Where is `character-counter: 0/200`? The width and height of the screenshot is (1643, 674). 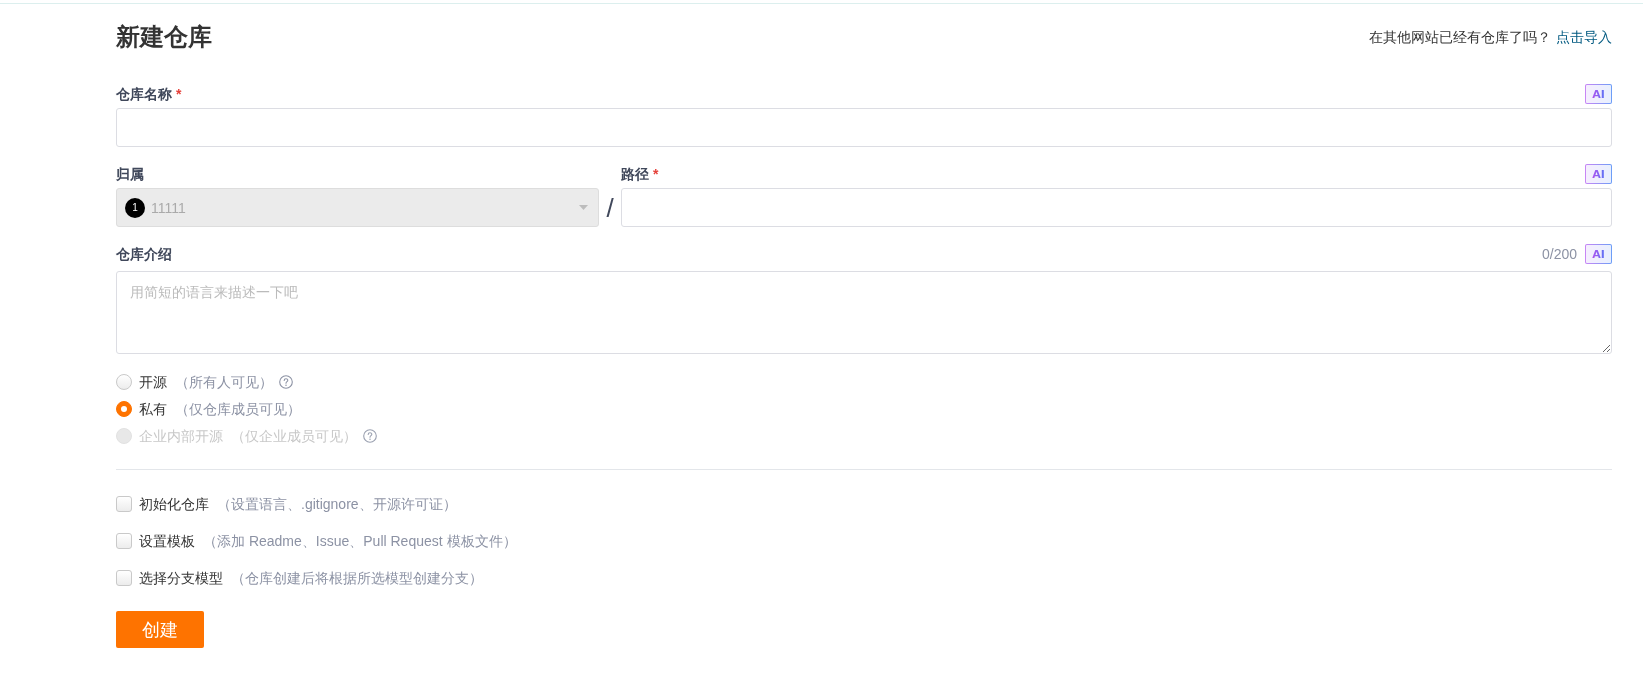
character-counter: 0/200 is located at coordinates (1559, 254).